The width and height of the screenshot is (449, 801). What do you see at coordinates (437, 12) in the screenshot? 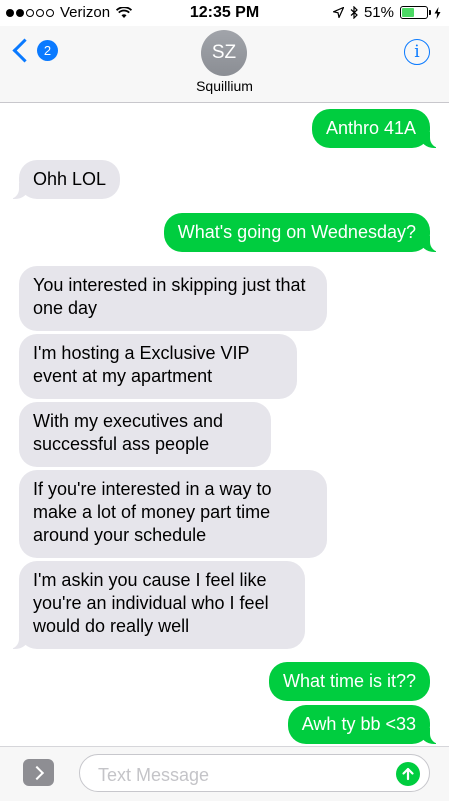
I see `charging-bolt-icon` at bounding box center [437, 12].